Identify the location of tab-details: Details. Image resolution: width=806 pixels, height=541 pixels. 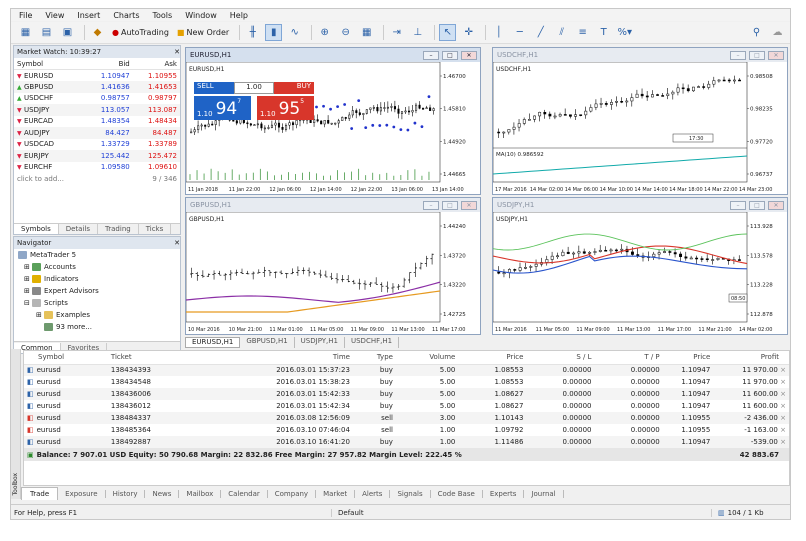
(79, 229).